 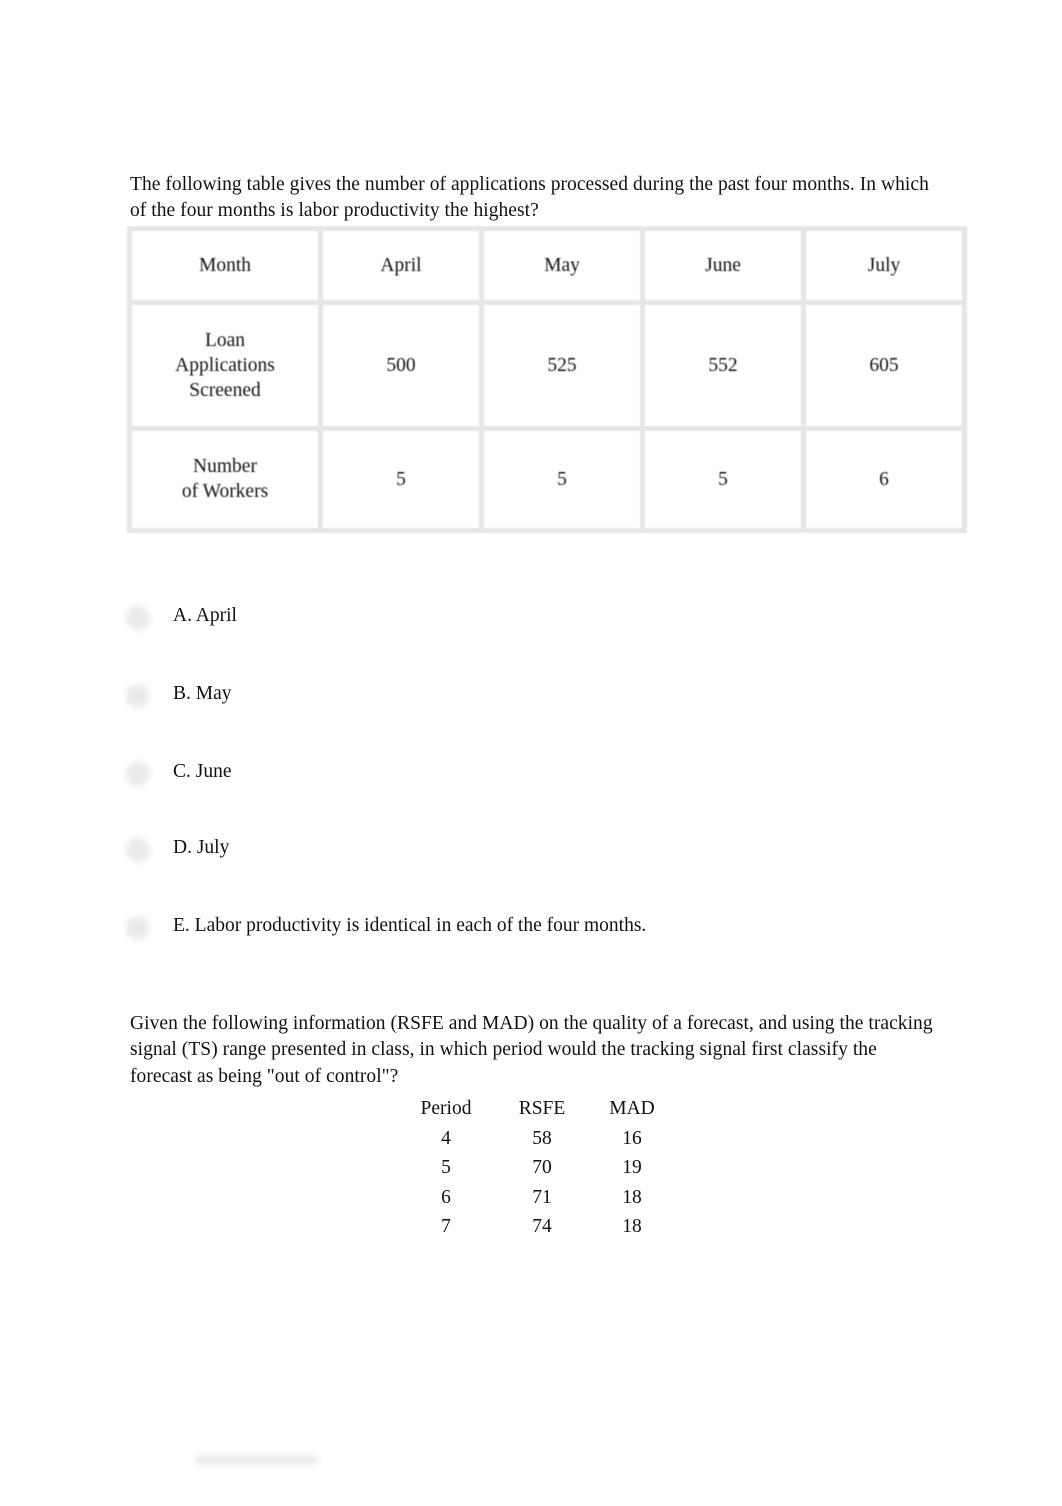 I want to click on forecast-table-row: 6 71 18, so click(x=536, y=1198).